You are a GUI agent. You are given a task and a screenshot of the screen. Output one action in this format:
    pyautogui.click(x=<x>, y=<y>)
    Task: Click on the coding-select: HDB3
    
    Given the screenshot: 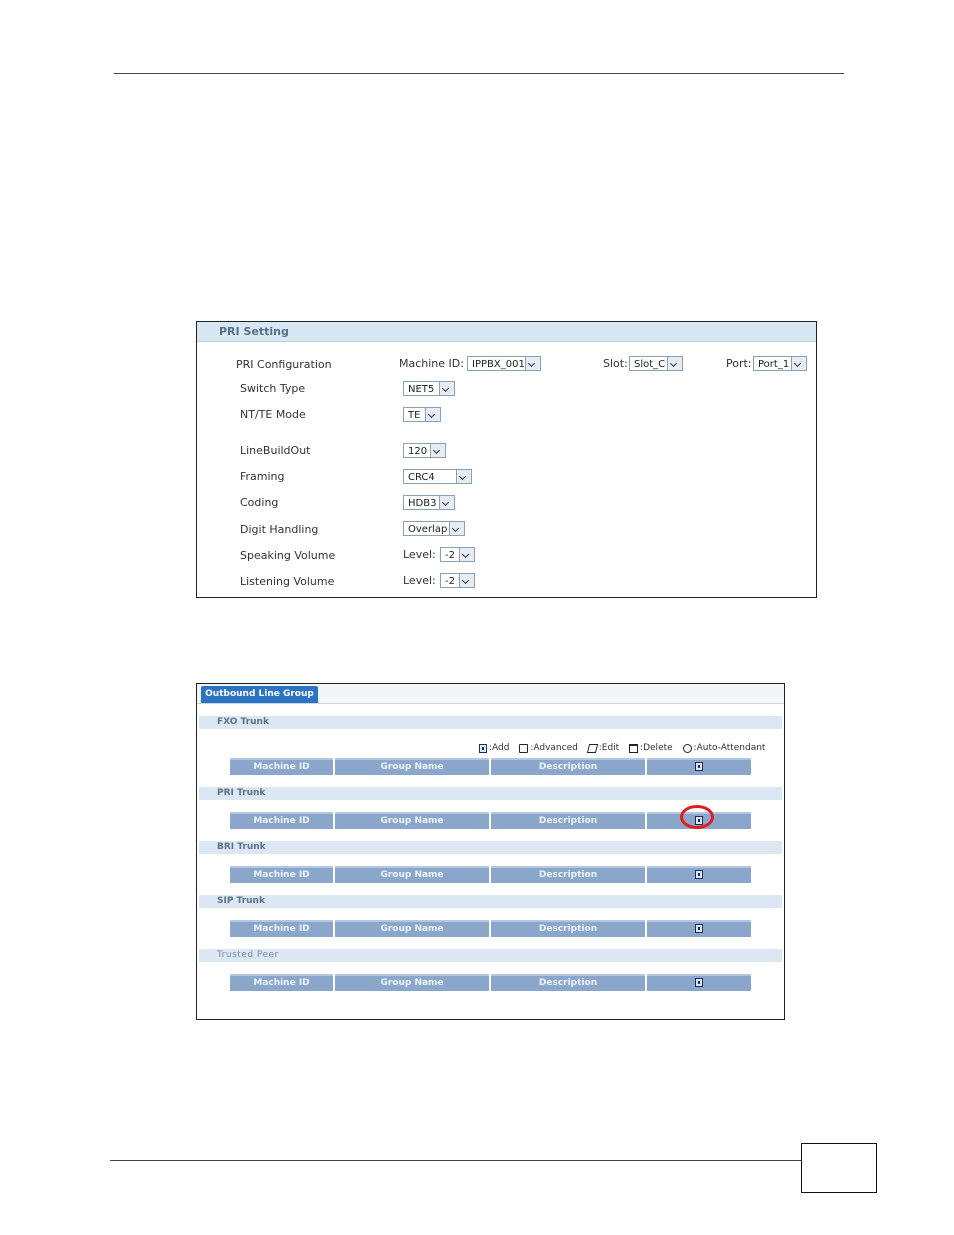 What is the action you would take?
    pyautogui.click(x=429, y=502)
    